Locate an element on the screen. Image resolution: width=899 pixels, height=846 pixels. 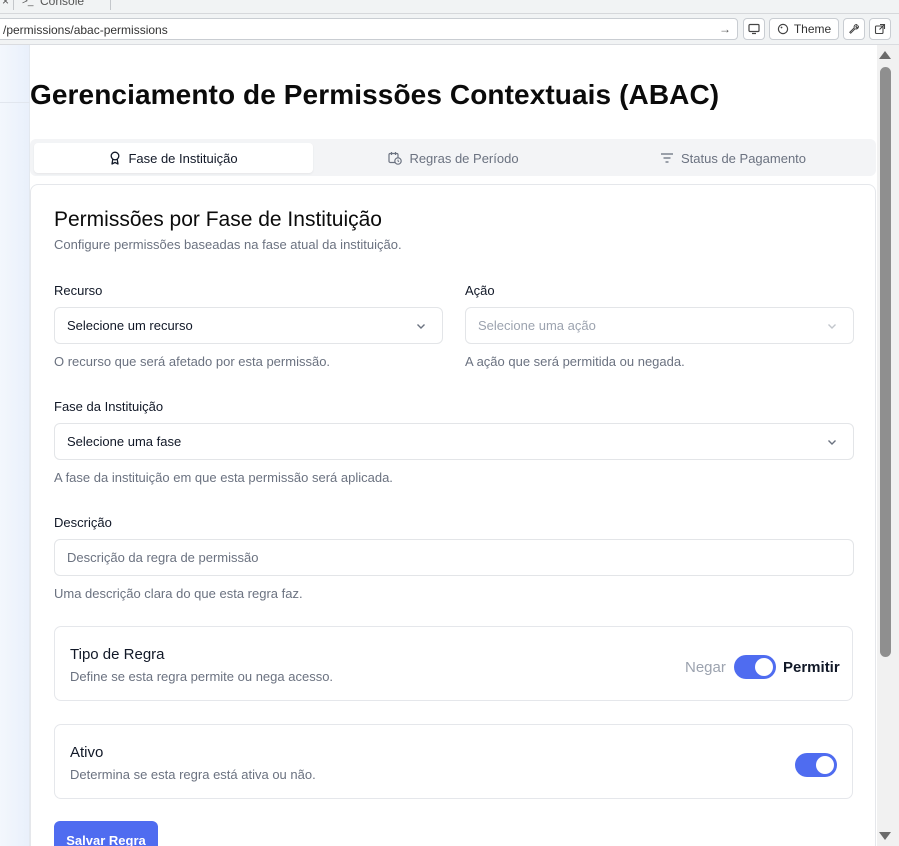
url-text: /permissions/abac-permissions is located at coordinates (85, 30).